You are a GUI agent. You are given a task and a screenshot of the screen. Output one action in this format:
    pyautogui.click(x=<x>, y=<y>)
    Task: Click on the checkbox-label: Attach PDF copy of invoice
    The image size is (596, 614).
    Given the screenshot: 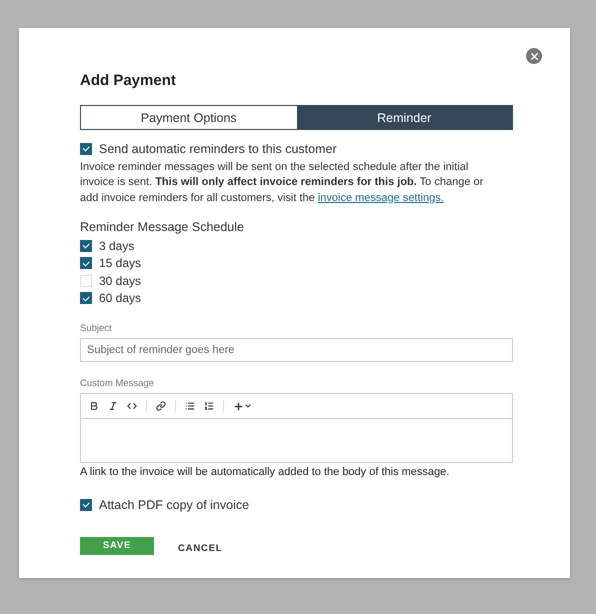 What is the action you would take?
    pyautogui.click(x=174, y=505)
    